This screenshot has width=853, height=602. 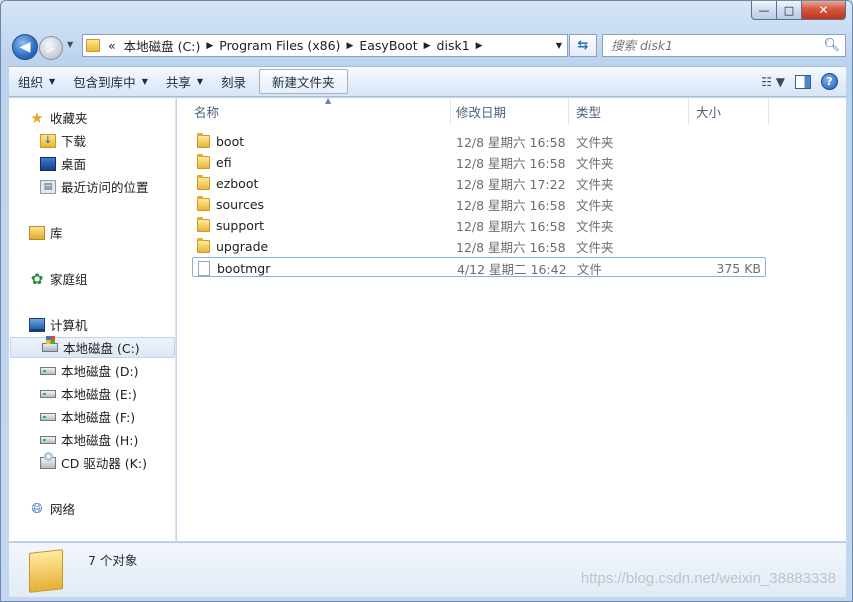 What do you see at coordinates (99, 394) in the screenshot?
I see `sidebar-label: 本地磁盘 (E:)` at bounding box center [99, 394].